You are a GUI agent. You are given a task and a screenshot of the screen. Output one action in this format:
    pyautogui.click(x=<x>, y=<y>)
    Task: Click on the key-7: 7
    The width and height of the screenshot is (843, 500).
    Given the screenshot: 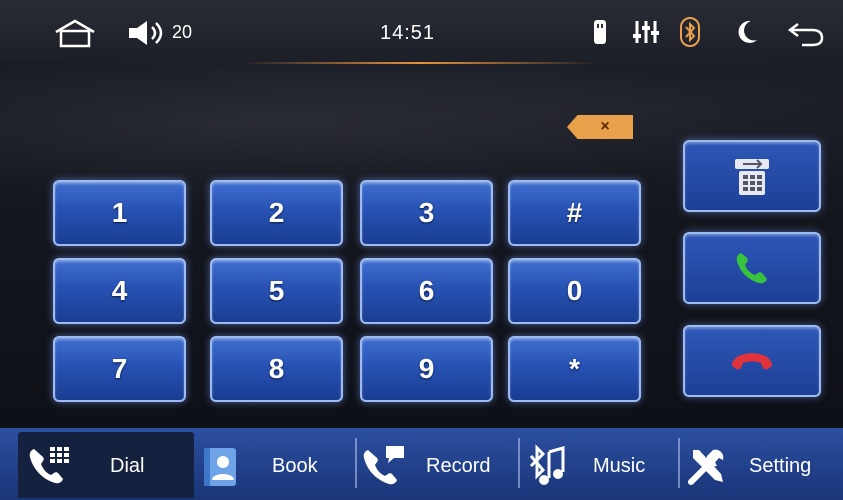 What is the action you would take?
    pyautogui.click(x=119, y=369)
    